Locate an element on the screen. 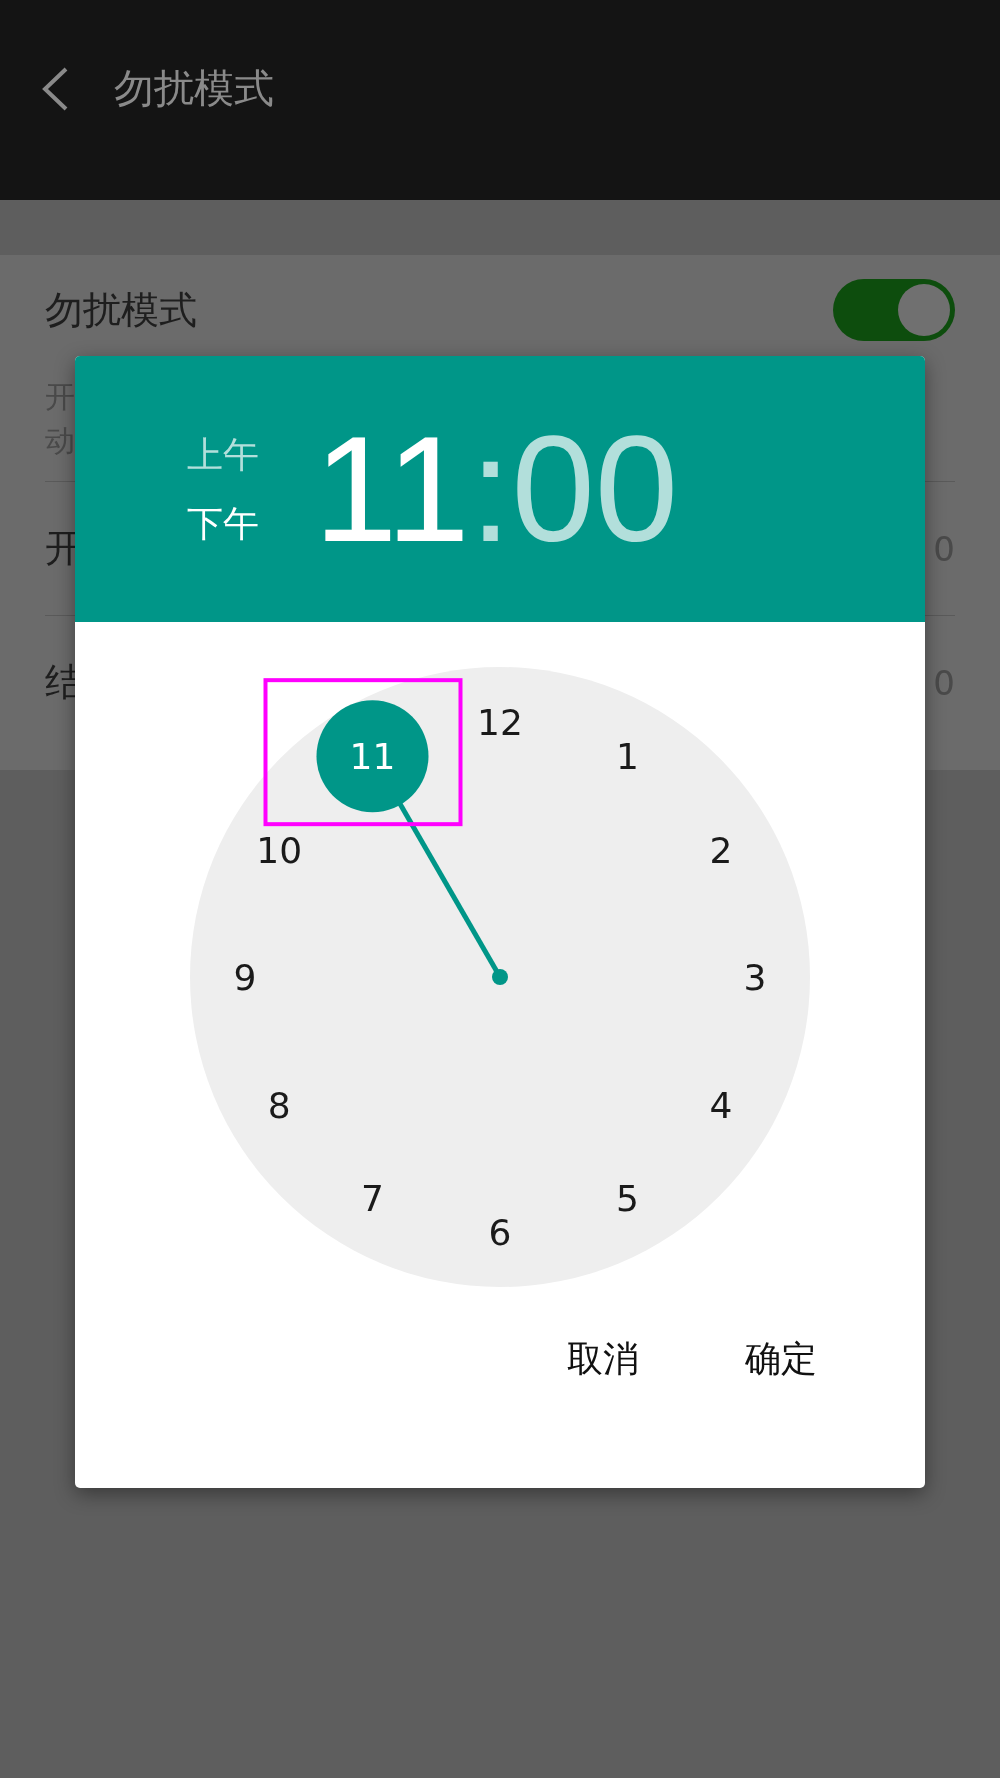 This screenshot has height=1778, width=1000. hour-number: 9 is located at coordinates (245, 977).